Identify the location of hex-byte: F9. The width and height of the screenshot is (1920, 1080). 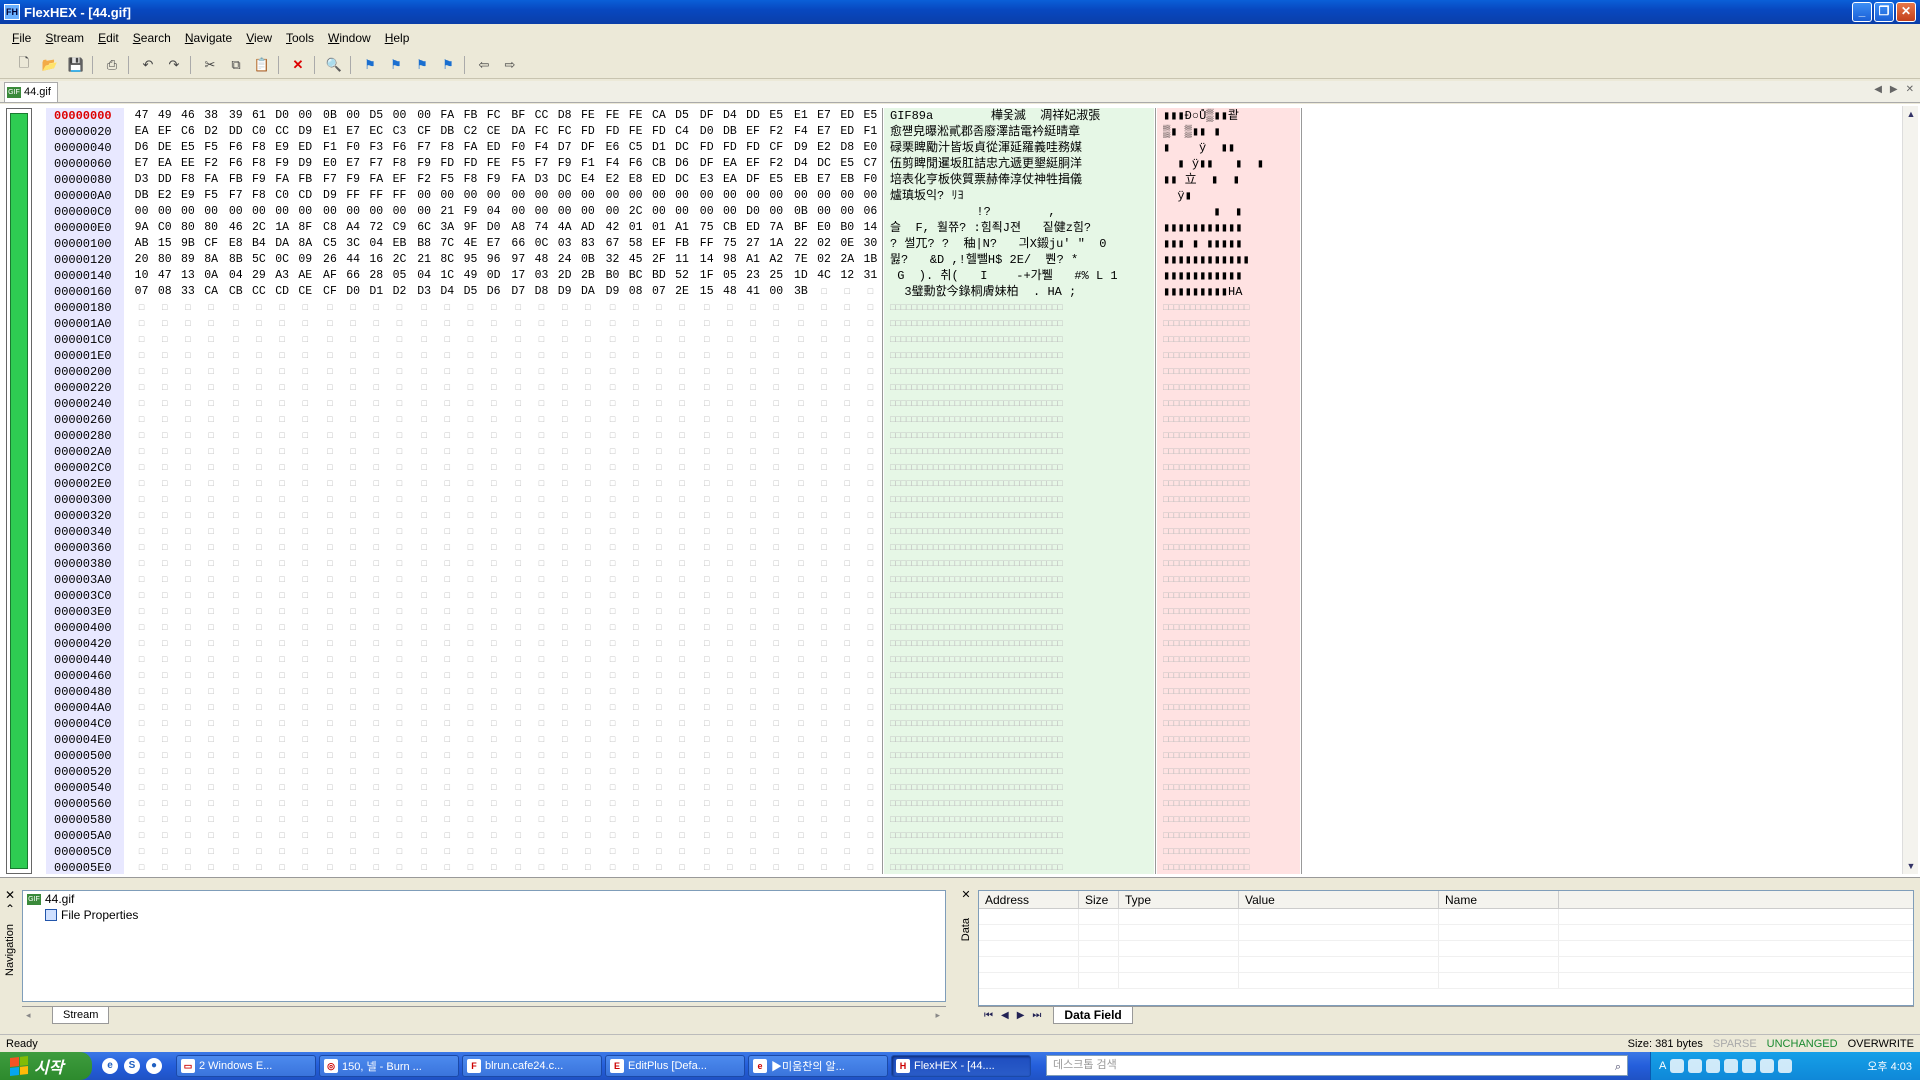
(353, 180).